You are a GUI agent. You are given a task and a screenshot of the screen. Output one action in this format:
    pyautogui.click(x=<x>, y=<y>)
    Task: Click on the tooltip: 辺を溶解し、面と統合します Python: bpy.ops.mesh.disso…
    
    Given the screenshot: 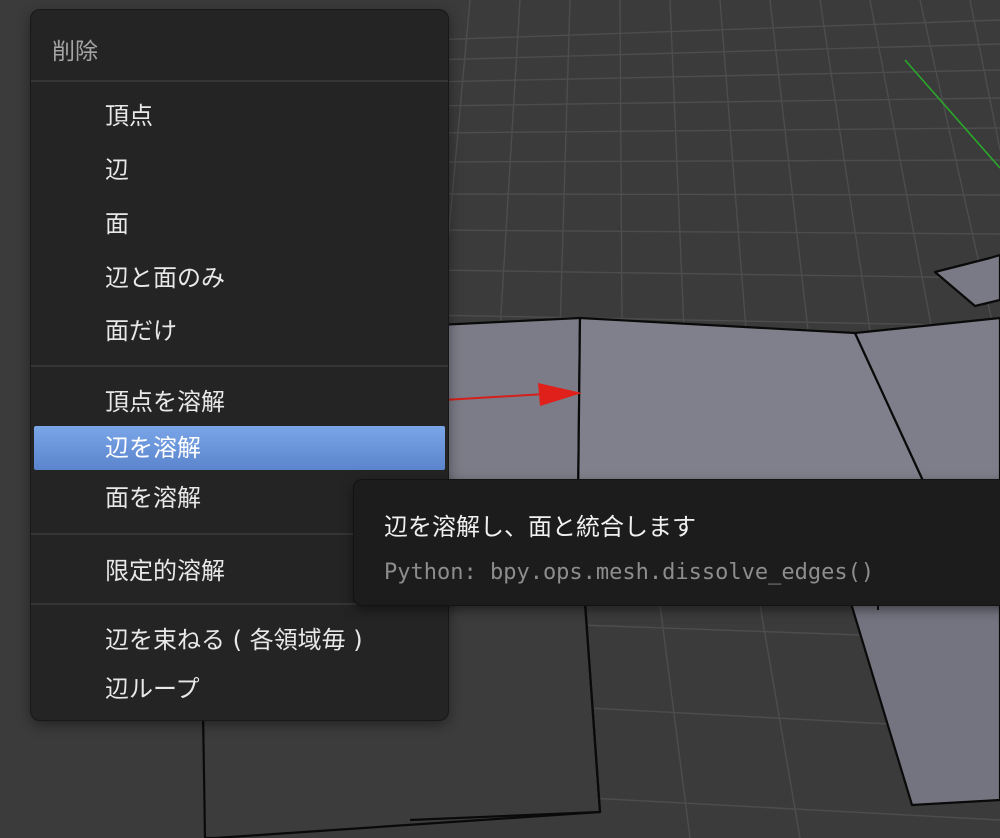 What is the action you would take?
    pyautogui.click(x=677, y=542)
    